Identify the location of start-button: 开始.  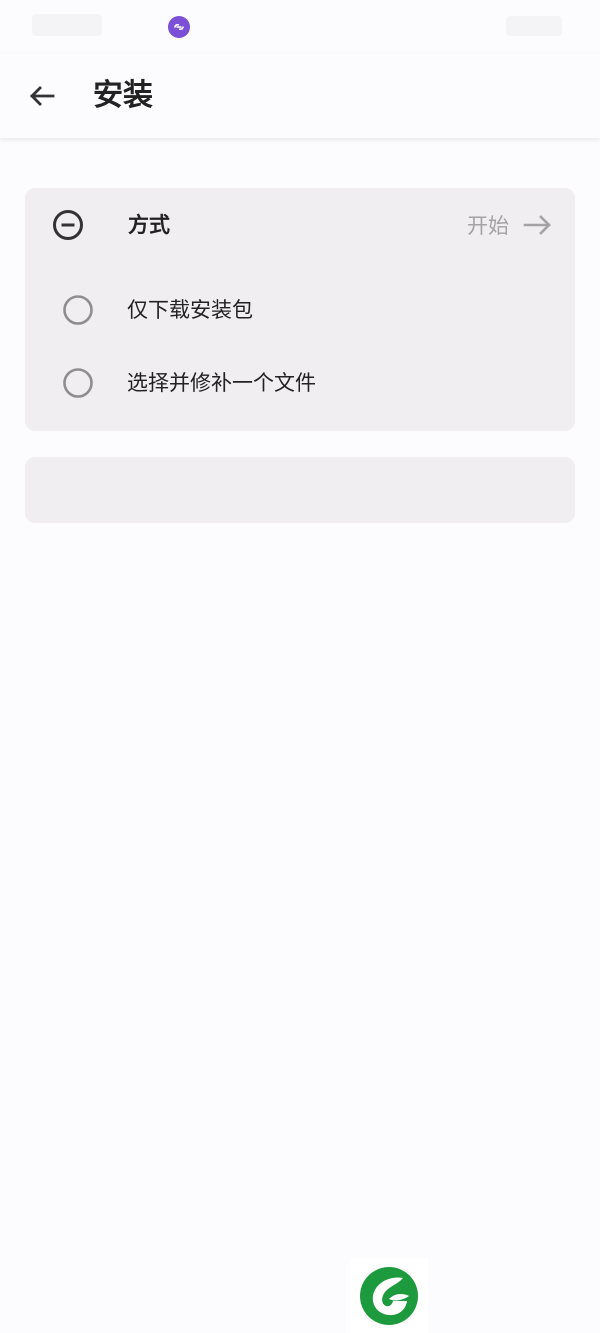
(510, 225).